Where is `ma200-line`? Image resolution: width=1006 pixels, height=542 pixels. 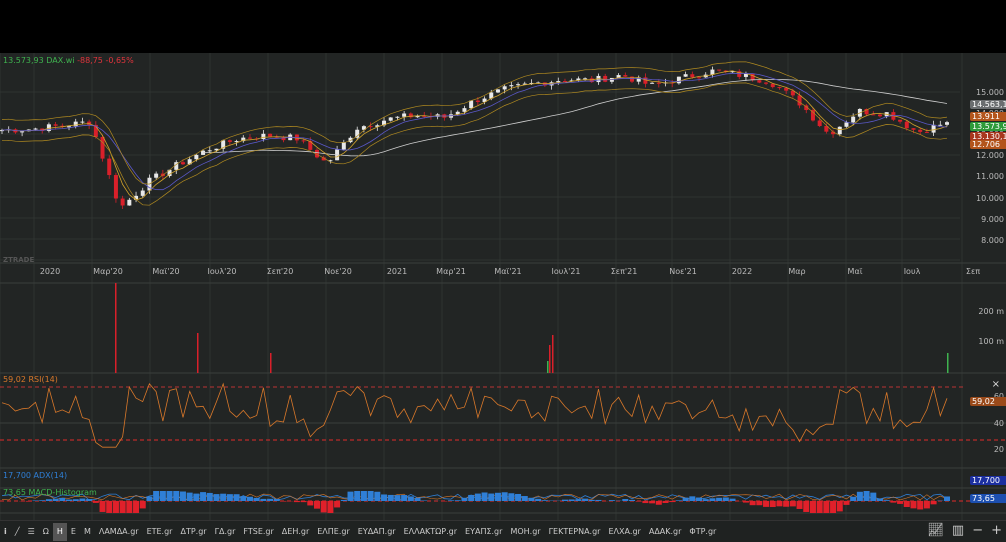 ma200-line is located at coordinates (575, 117).